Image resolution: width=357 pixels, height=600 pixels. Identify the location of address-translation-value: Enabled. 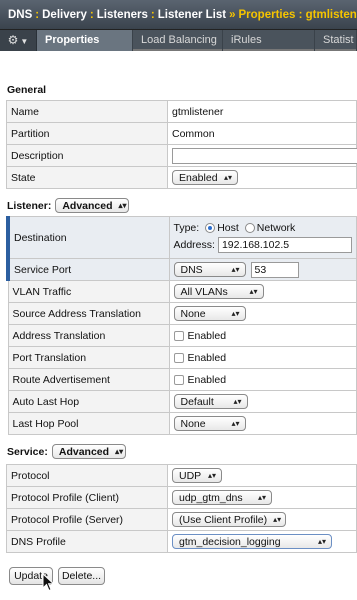
(207, 335).